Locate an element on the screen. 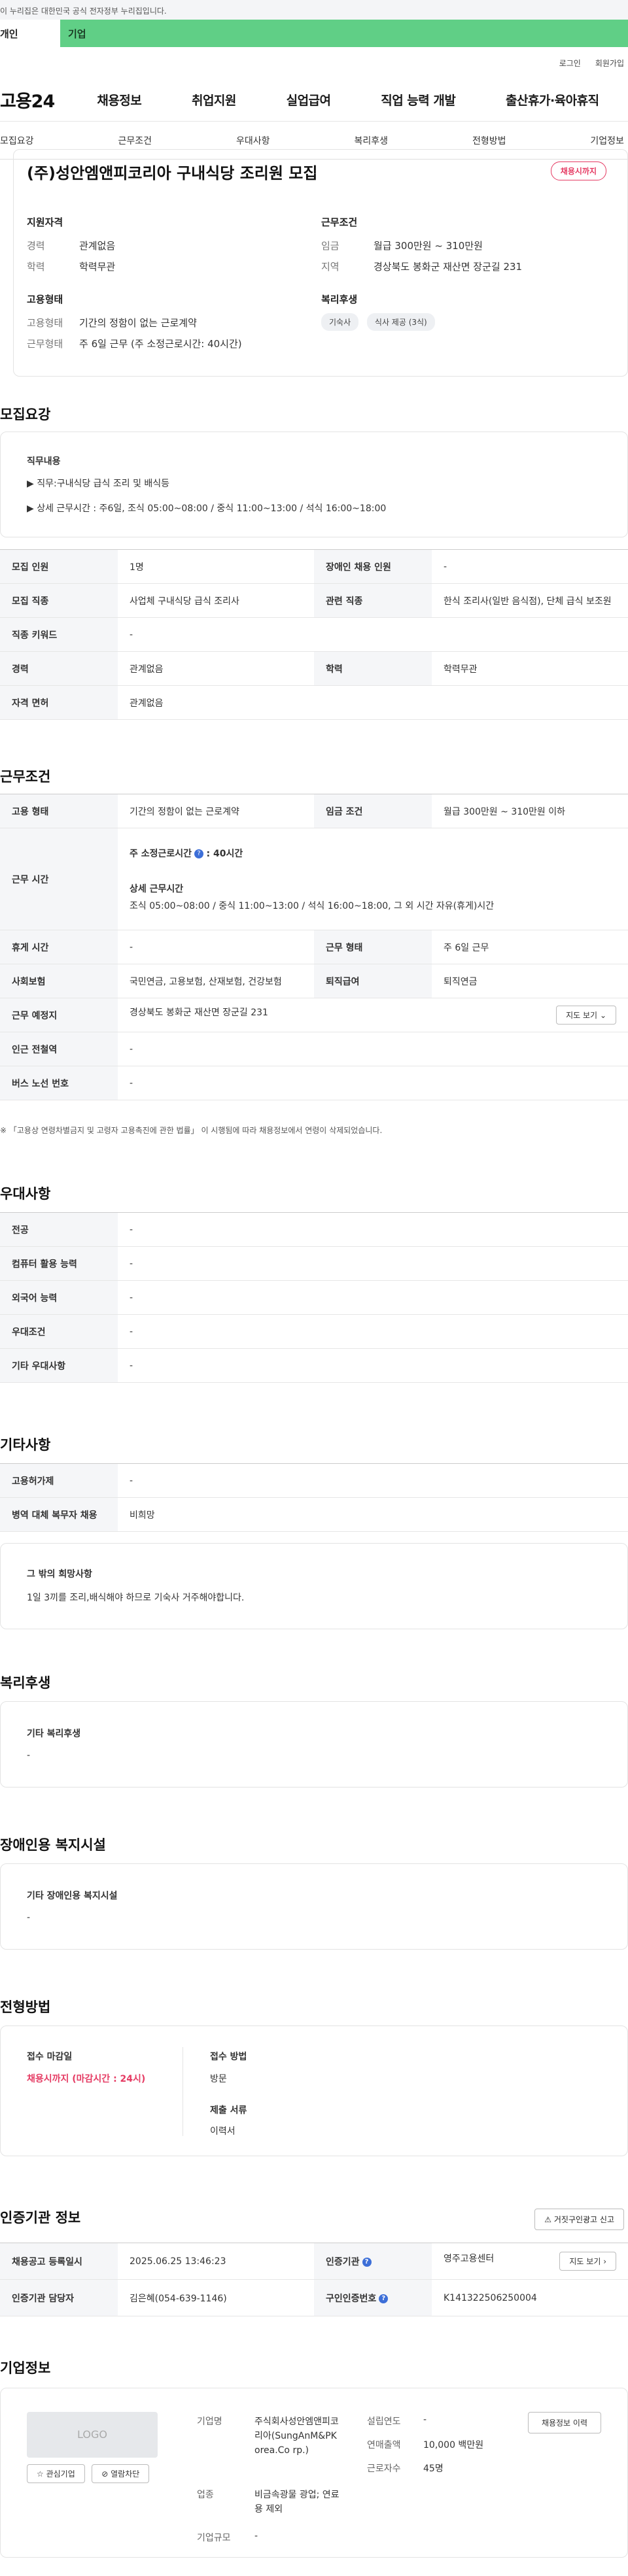 The width and height of the screenshot is (628, 2576). history-button: 채용정보 이력 is located at coordinates (564, 2422).